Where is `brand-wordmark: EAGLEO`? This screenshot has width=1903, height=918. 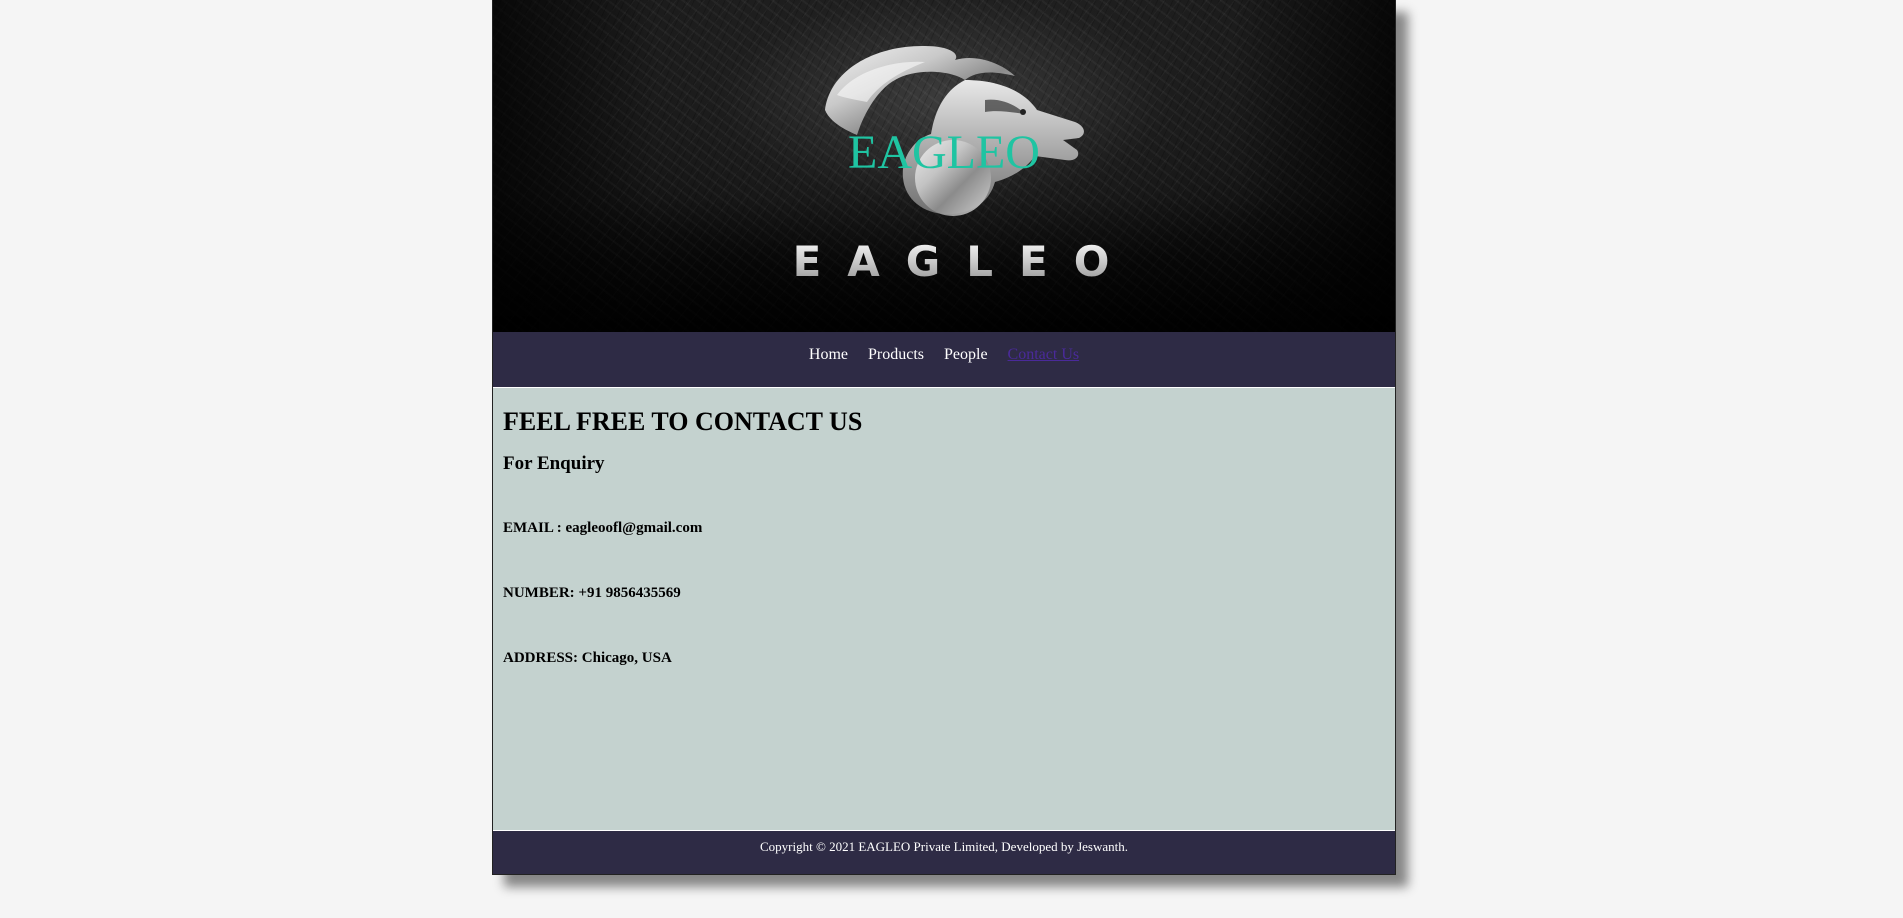
brand-wordmark: EAGLEO is located at coordinates (951, 262).